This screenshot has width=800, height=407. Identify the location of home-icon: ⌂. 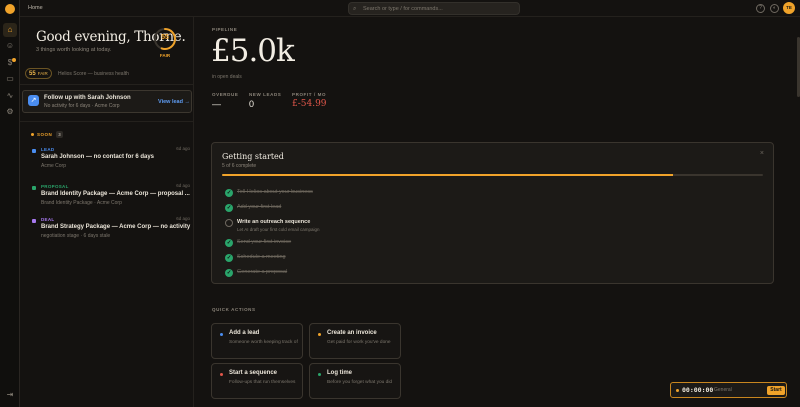
(10, 30).